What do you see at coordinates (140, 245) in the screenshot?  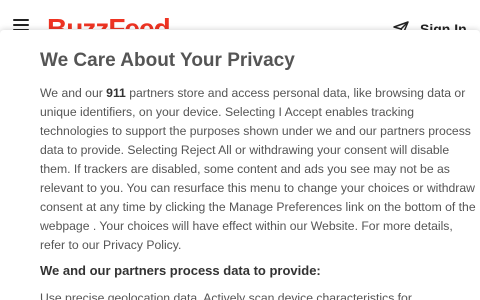 I see `privacy-policy-link: Privacy Policy` at bounding box center [140, 245].